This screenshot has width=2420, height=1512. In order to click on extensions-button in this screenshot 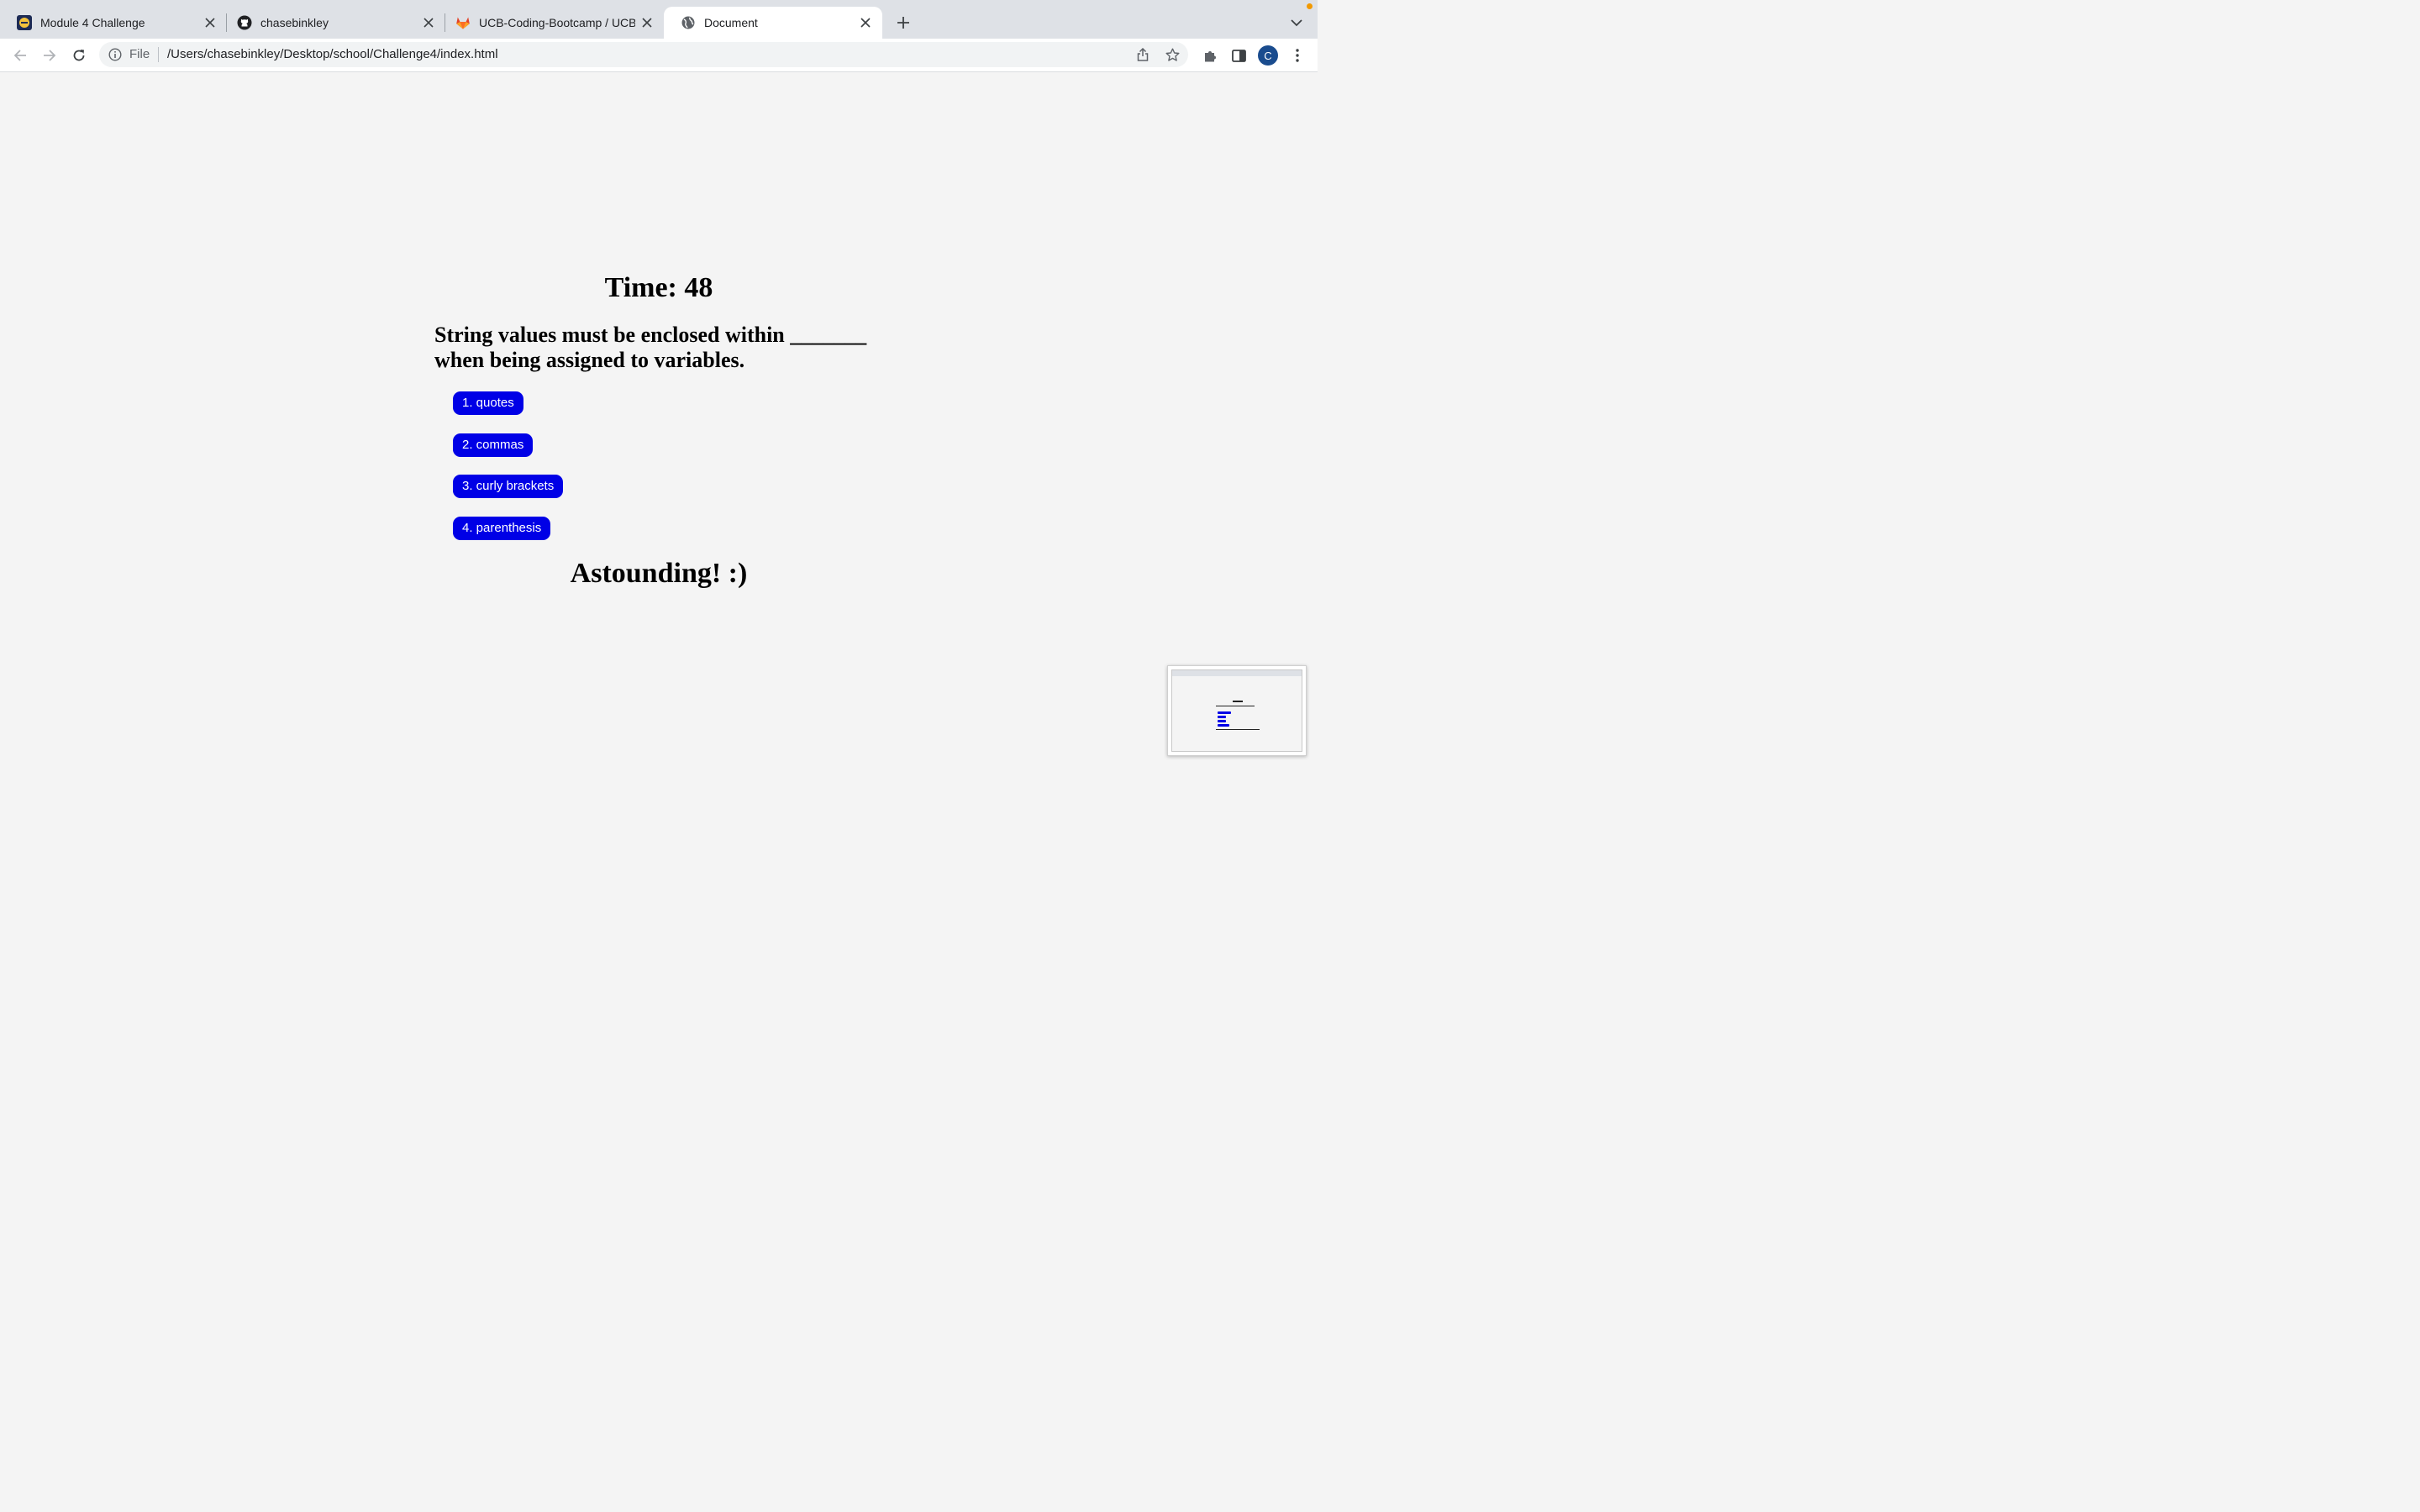, I will do `click(1210, 55)`.